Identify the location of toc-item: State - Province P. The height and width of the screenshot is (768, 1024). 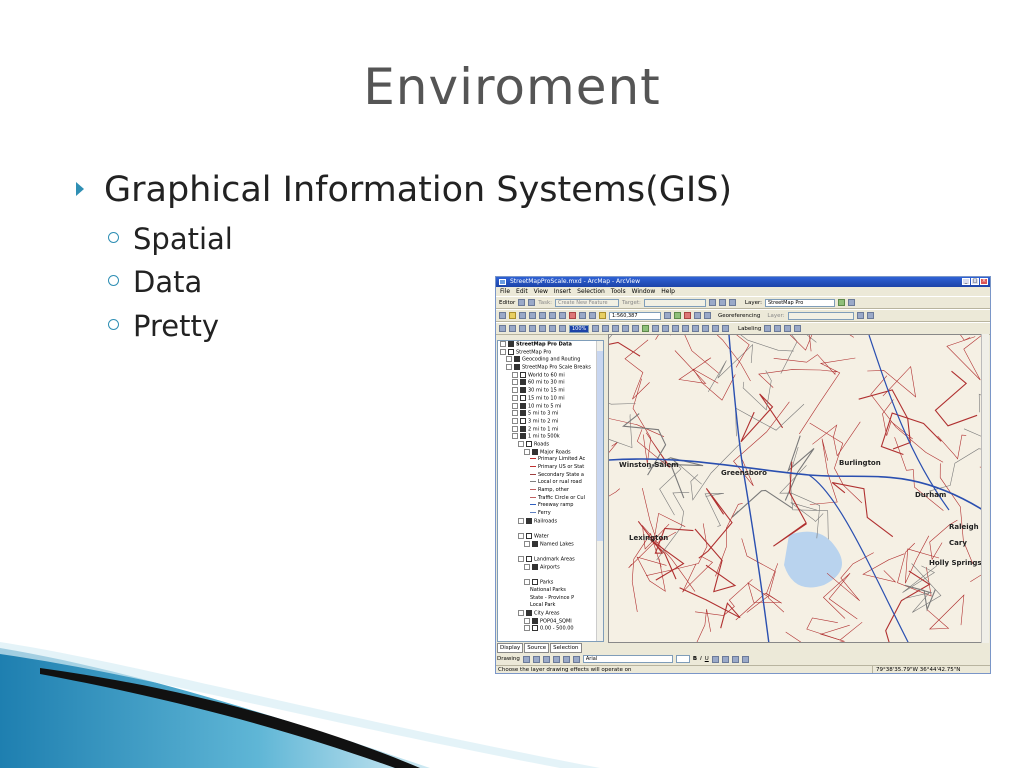
(550, 599).